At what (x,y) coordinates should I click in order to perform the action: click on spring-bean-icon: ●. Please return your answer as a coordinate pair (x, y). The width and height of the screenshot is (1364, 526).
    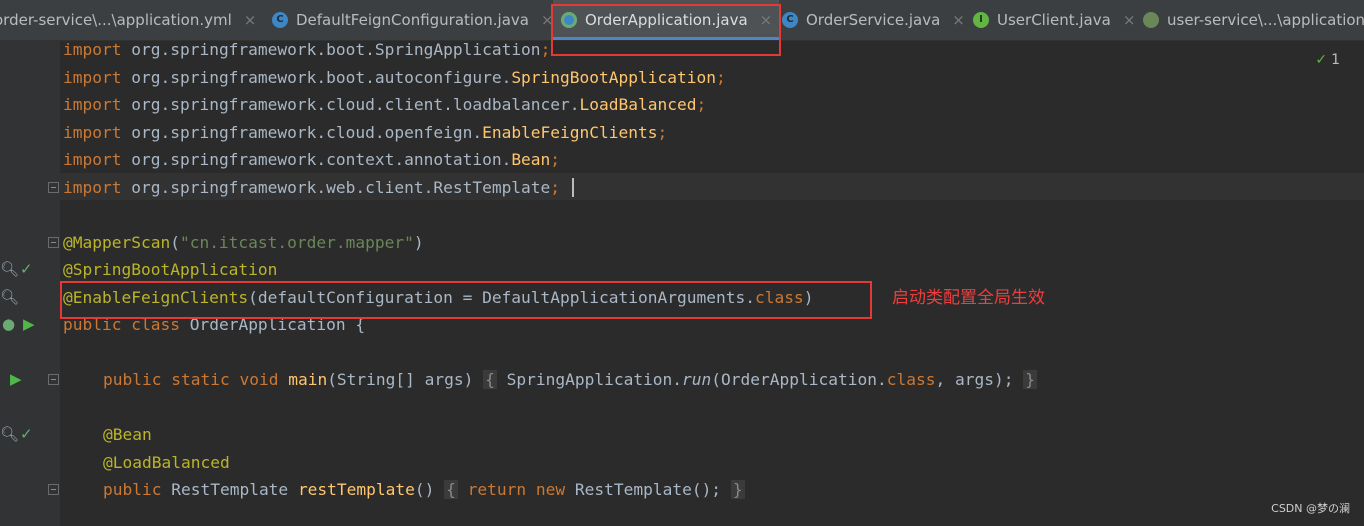
    Looking at the image, I should click on (8, 324).